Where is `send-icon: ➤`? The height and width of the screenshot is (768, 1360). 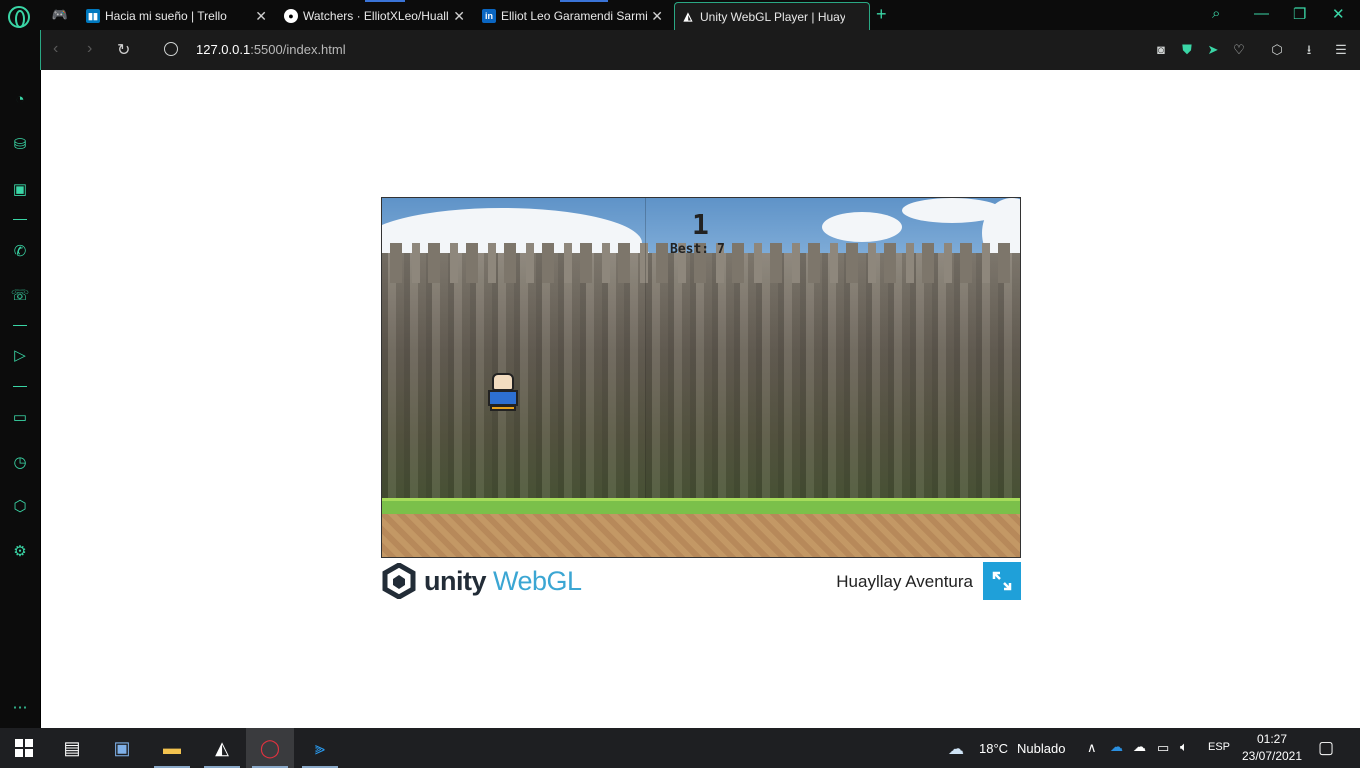
send-icon: ➤ is located at coordinates (1213, 50).